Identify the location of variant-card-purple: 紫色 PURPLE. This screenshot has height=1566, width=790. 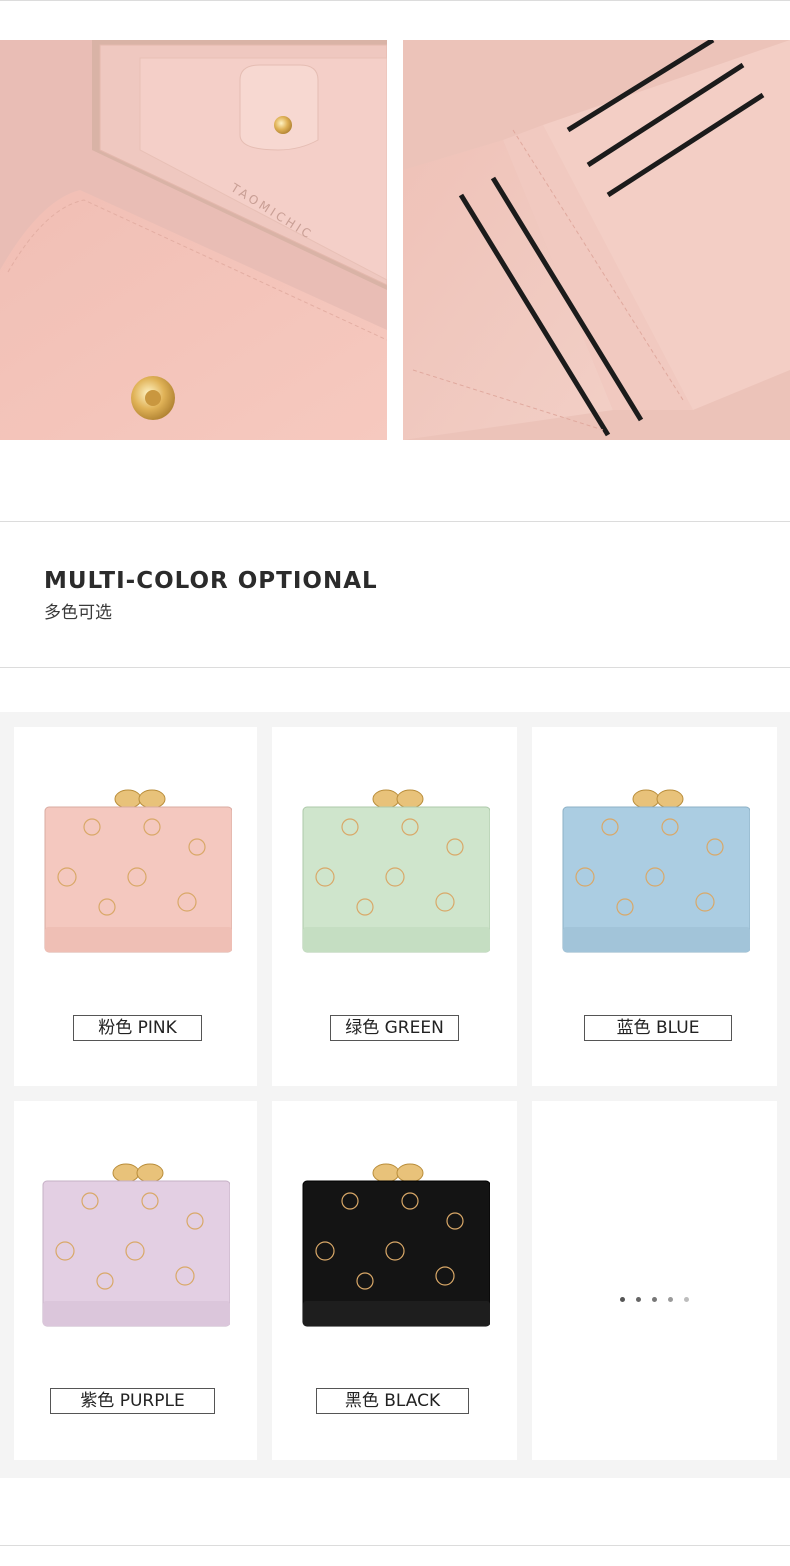
(135, 1280).